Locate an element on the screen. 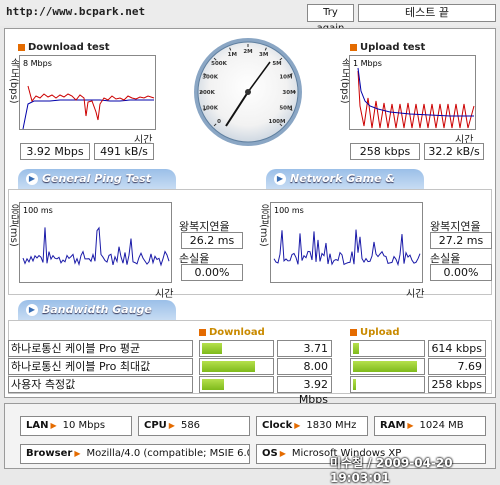  game-scale: 100 ms is located at coordinates (289, 210).